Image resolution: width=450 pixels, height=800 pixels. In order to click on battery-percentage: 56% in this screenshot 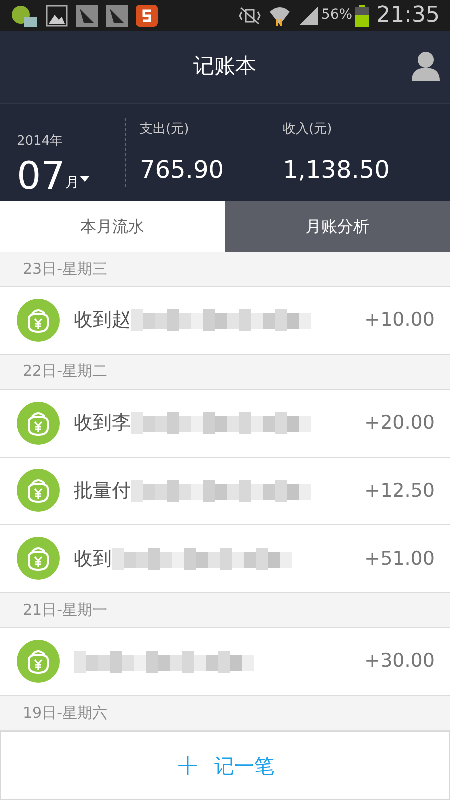, I will do `click(337, 15)`.